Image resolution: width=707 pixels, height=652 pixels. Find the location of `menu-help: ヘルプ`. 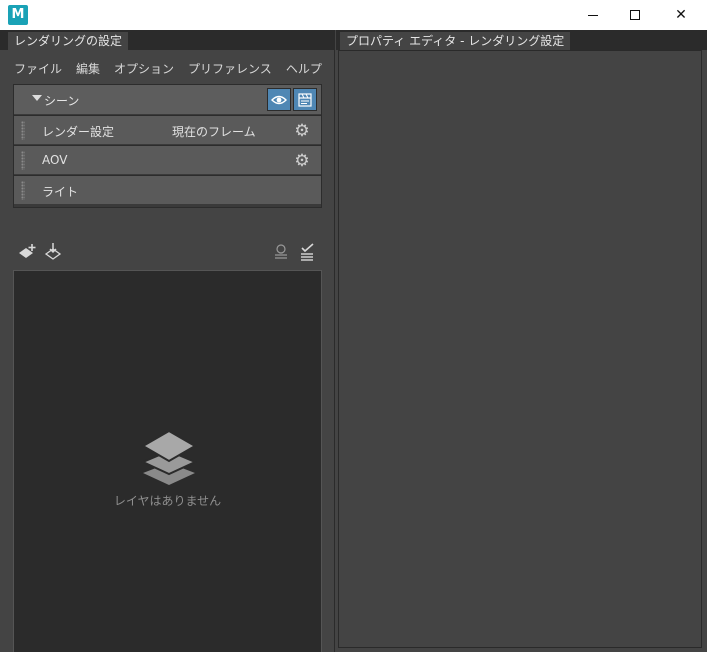

menu-help: ヘルプ is located at coordinates (304, 68).